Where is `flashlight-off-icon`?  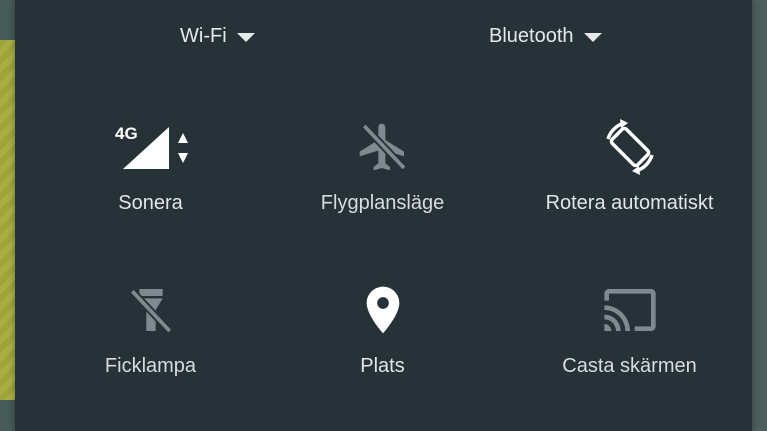 flashlight-off-icon is located at coordinates (151, 310).